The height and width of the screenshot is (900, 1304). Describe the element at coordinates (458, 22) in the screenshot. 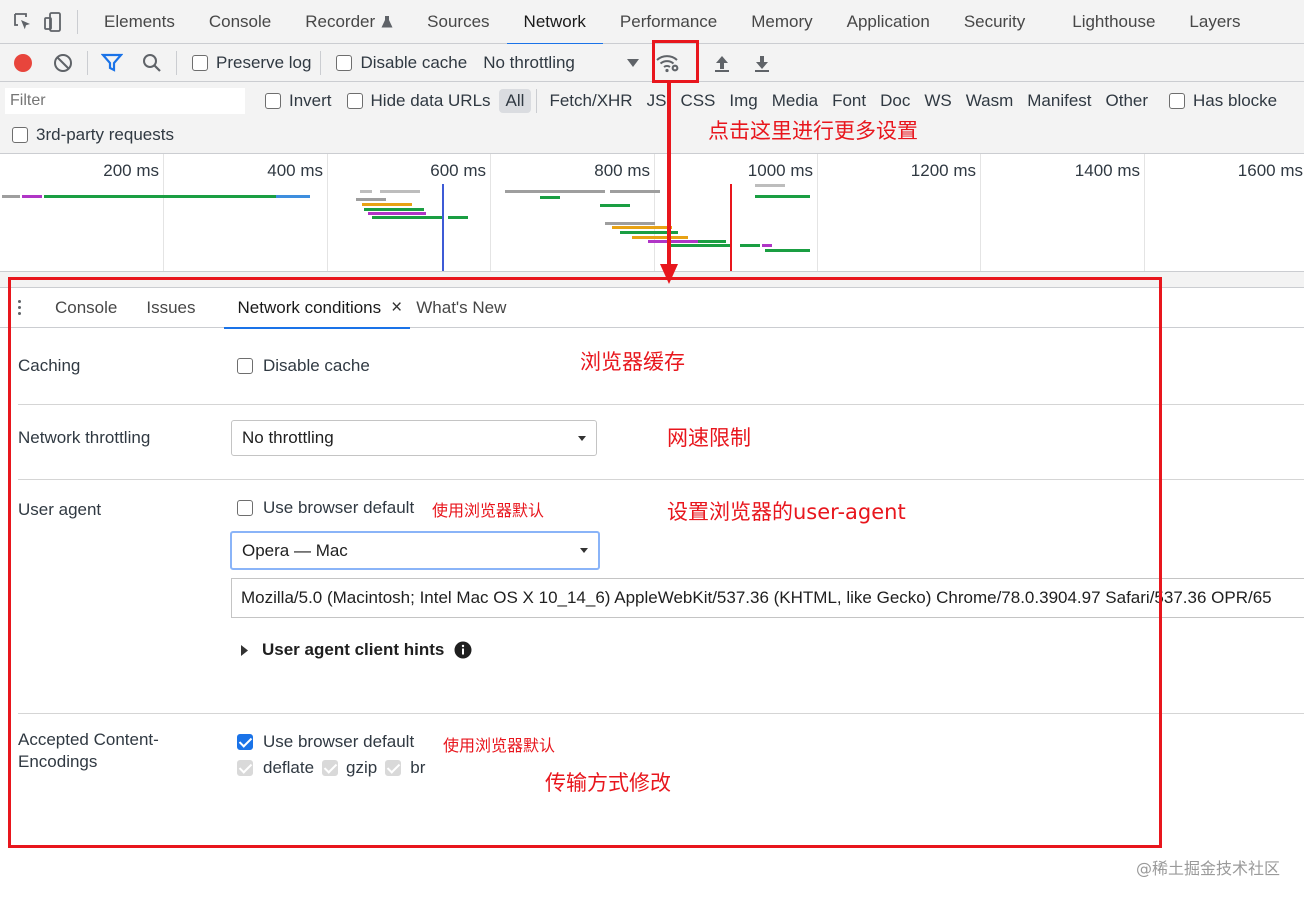

I see `tab-sources: Sources` at that location.